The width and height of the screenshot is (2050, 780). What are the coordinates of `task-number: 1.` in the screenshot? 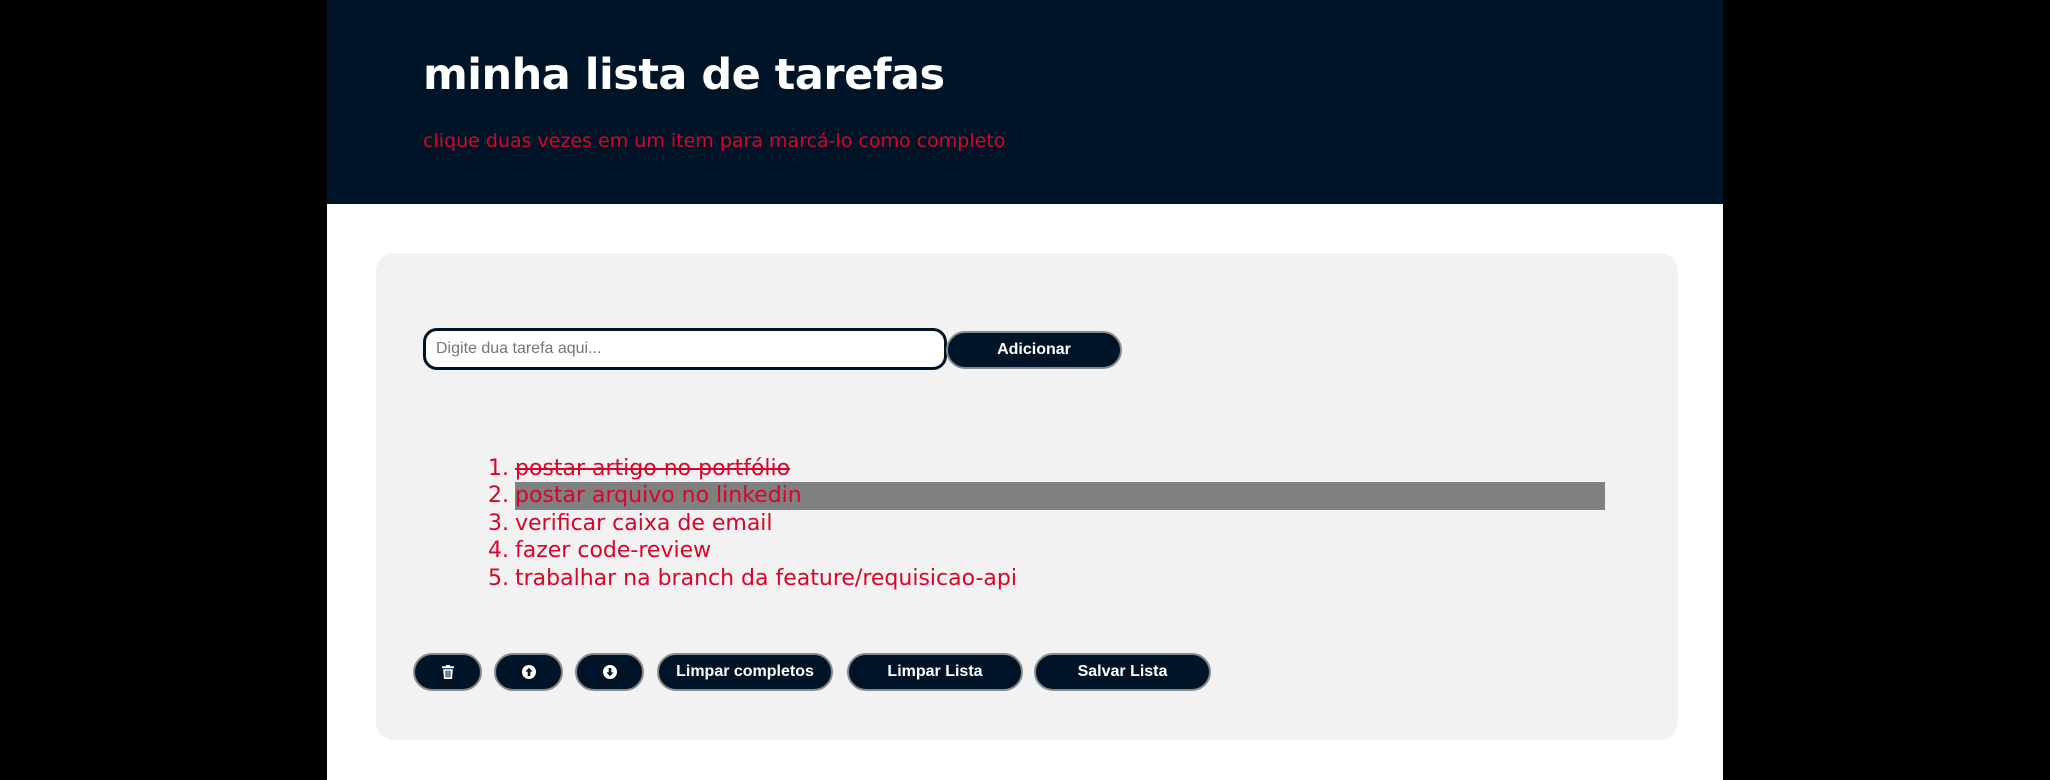 It's located at (498, 468).